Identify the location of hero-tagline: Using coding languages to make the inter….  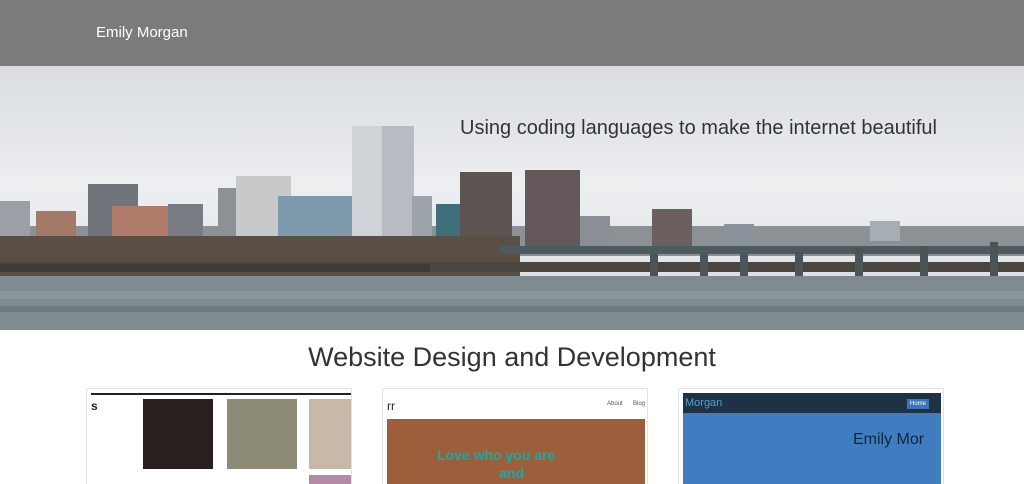
(698, 128).